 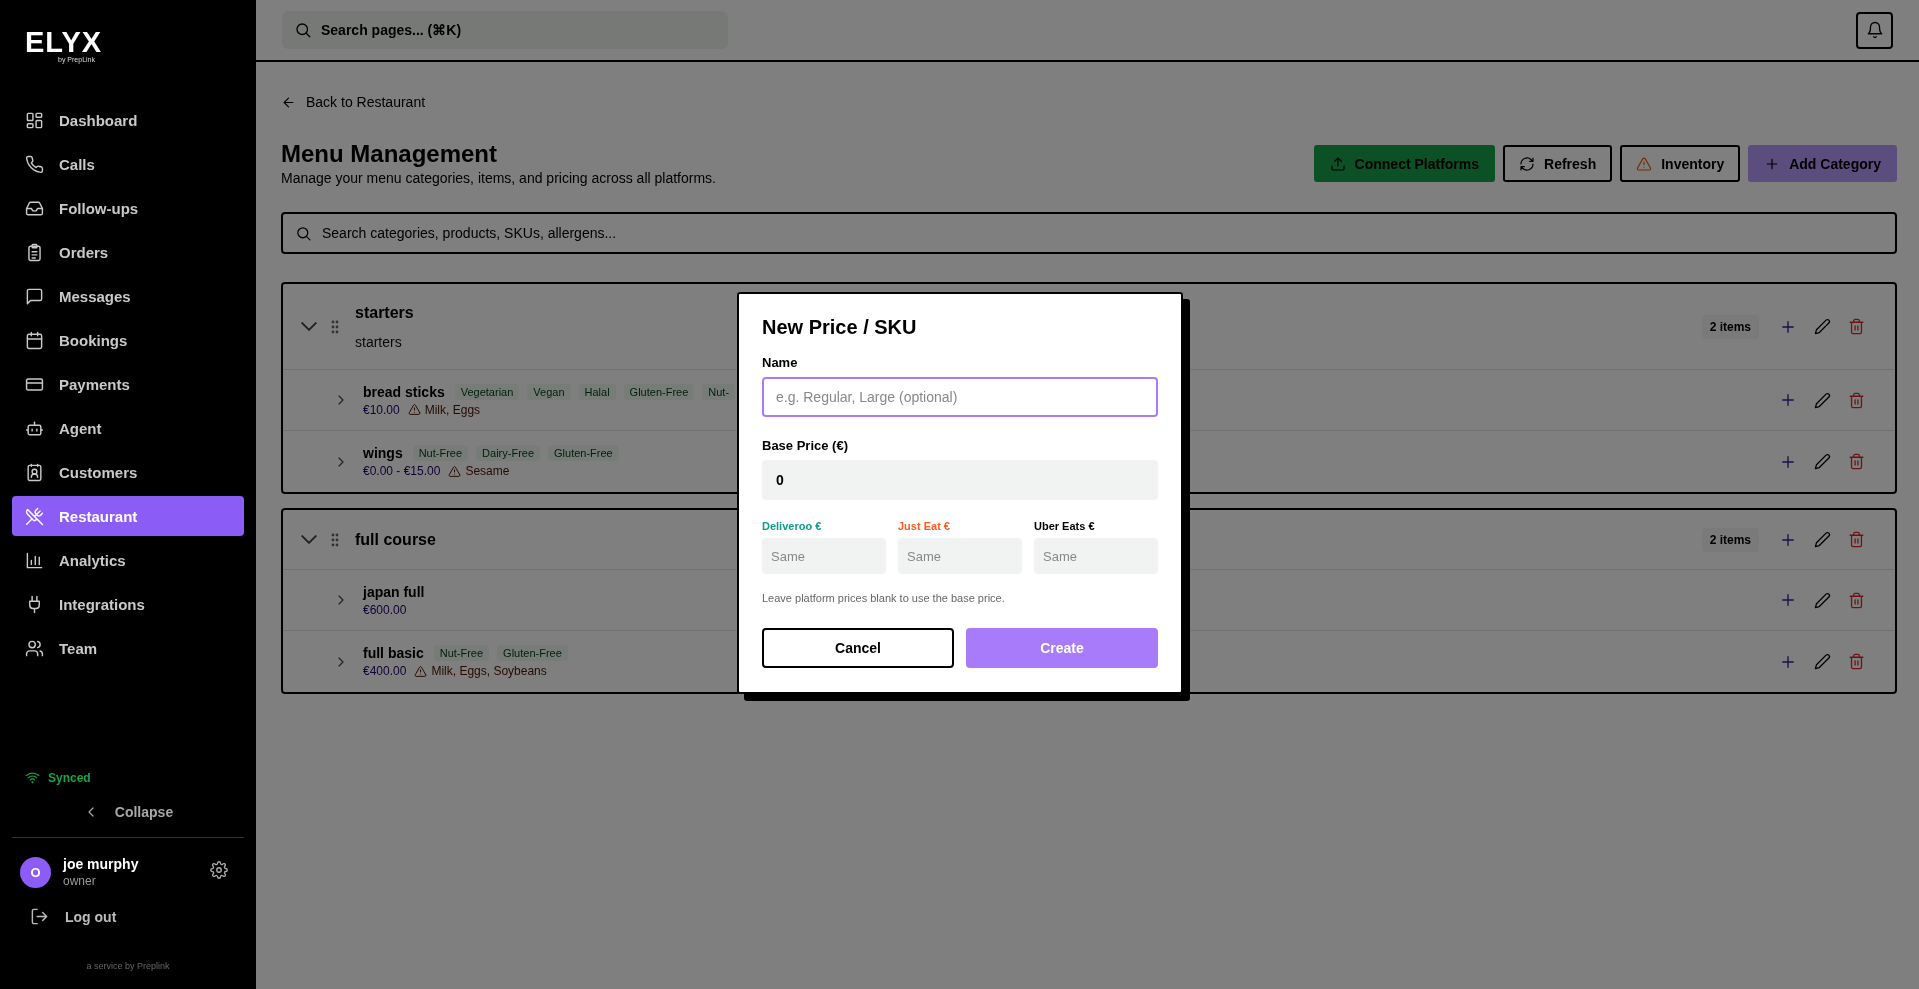 What do you see at coordinates (780, 362) in the screenshot?
I see `field-label: Name` at bounding box center [780, 362].